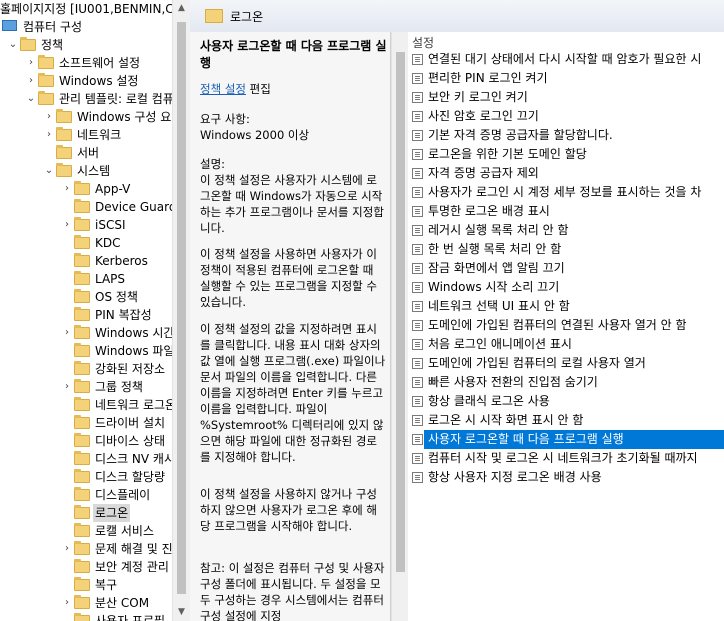 The image size is (724, 621). What do you see at coordinates (130, 617) in the screenshot?
I see `tree-item-label: 사용자 프로필` at bounding box center [130, 617].